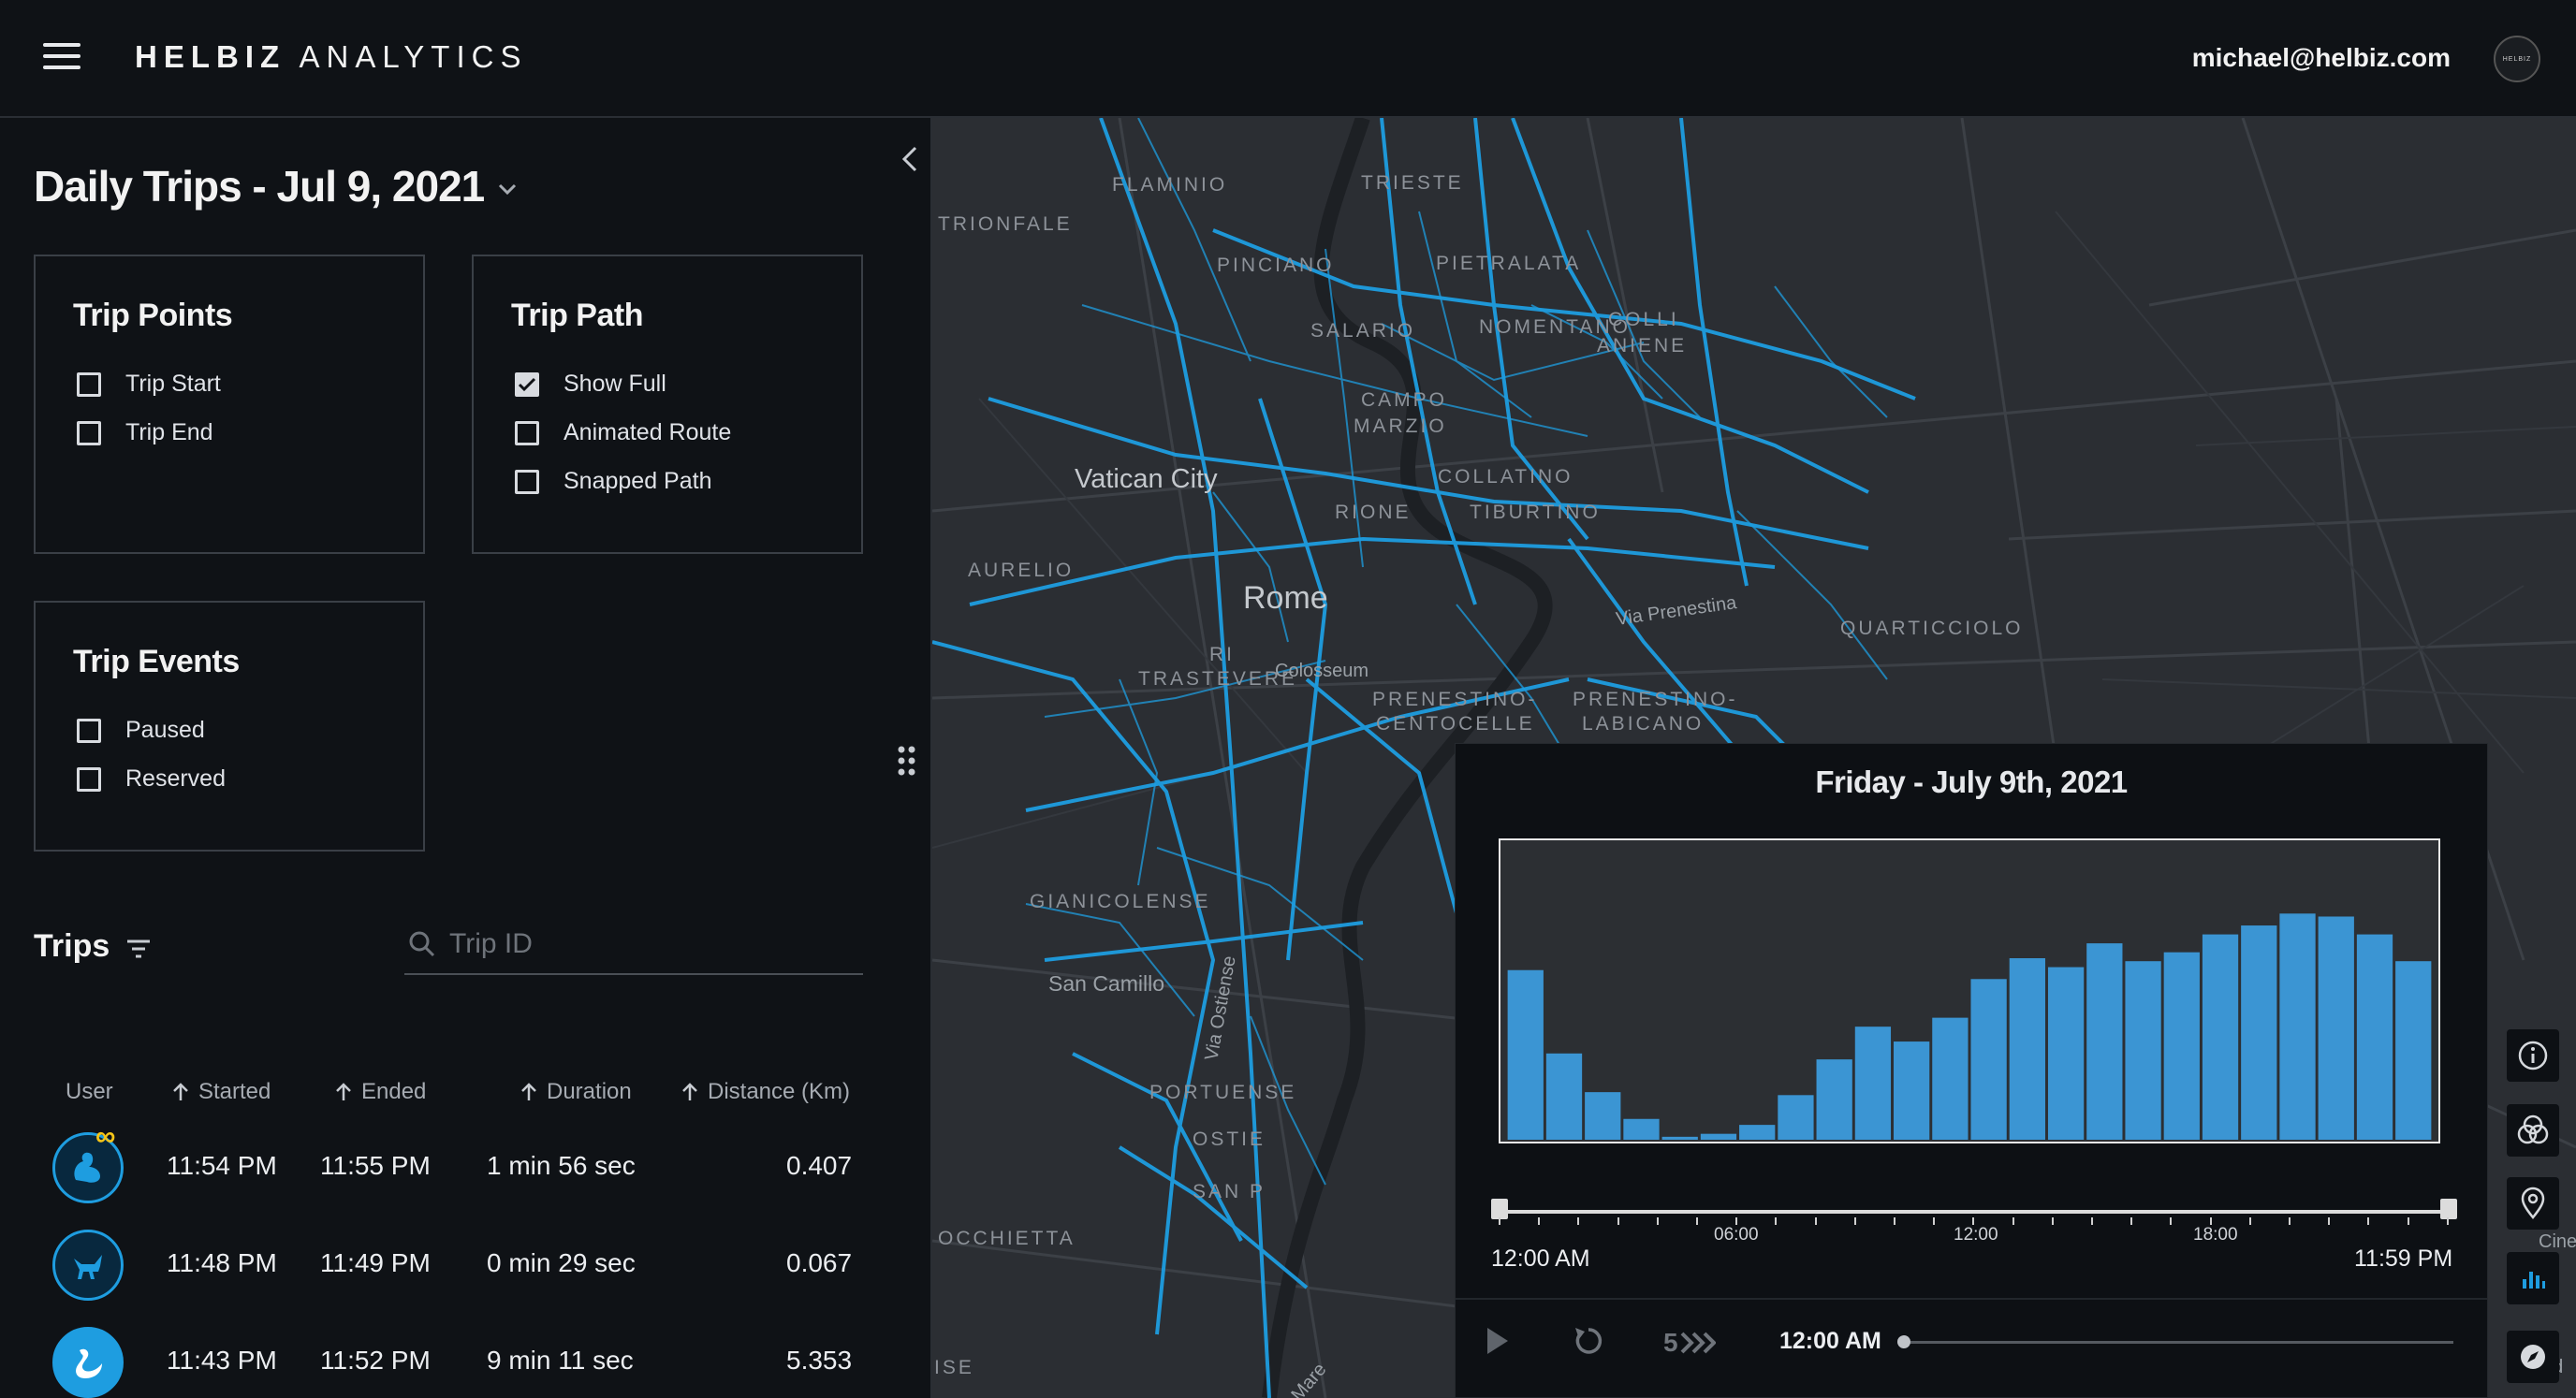 This screenshot has width=2576, height=1398. Describe the element at coordinates (89, 1092) in the screenshot. I see `col-user: User` at that location.